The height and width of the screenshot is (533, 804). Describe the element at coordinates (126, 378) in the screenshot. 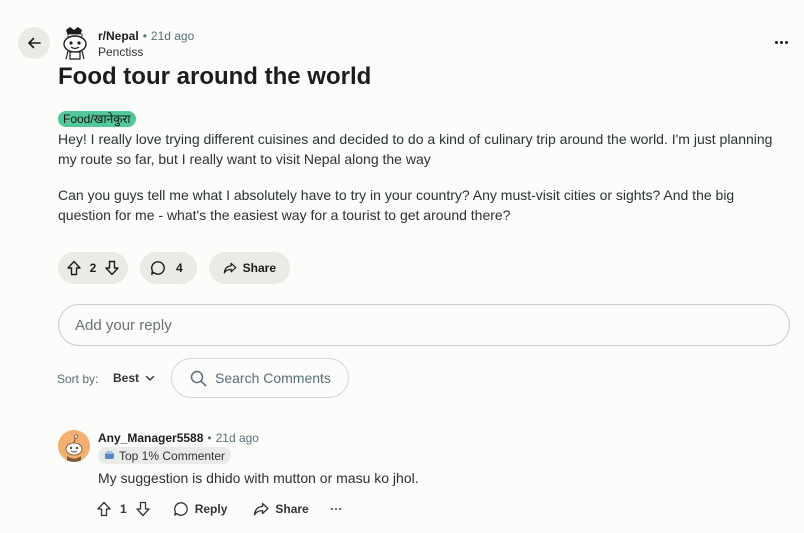

I see `sort-value: Best` at that location.